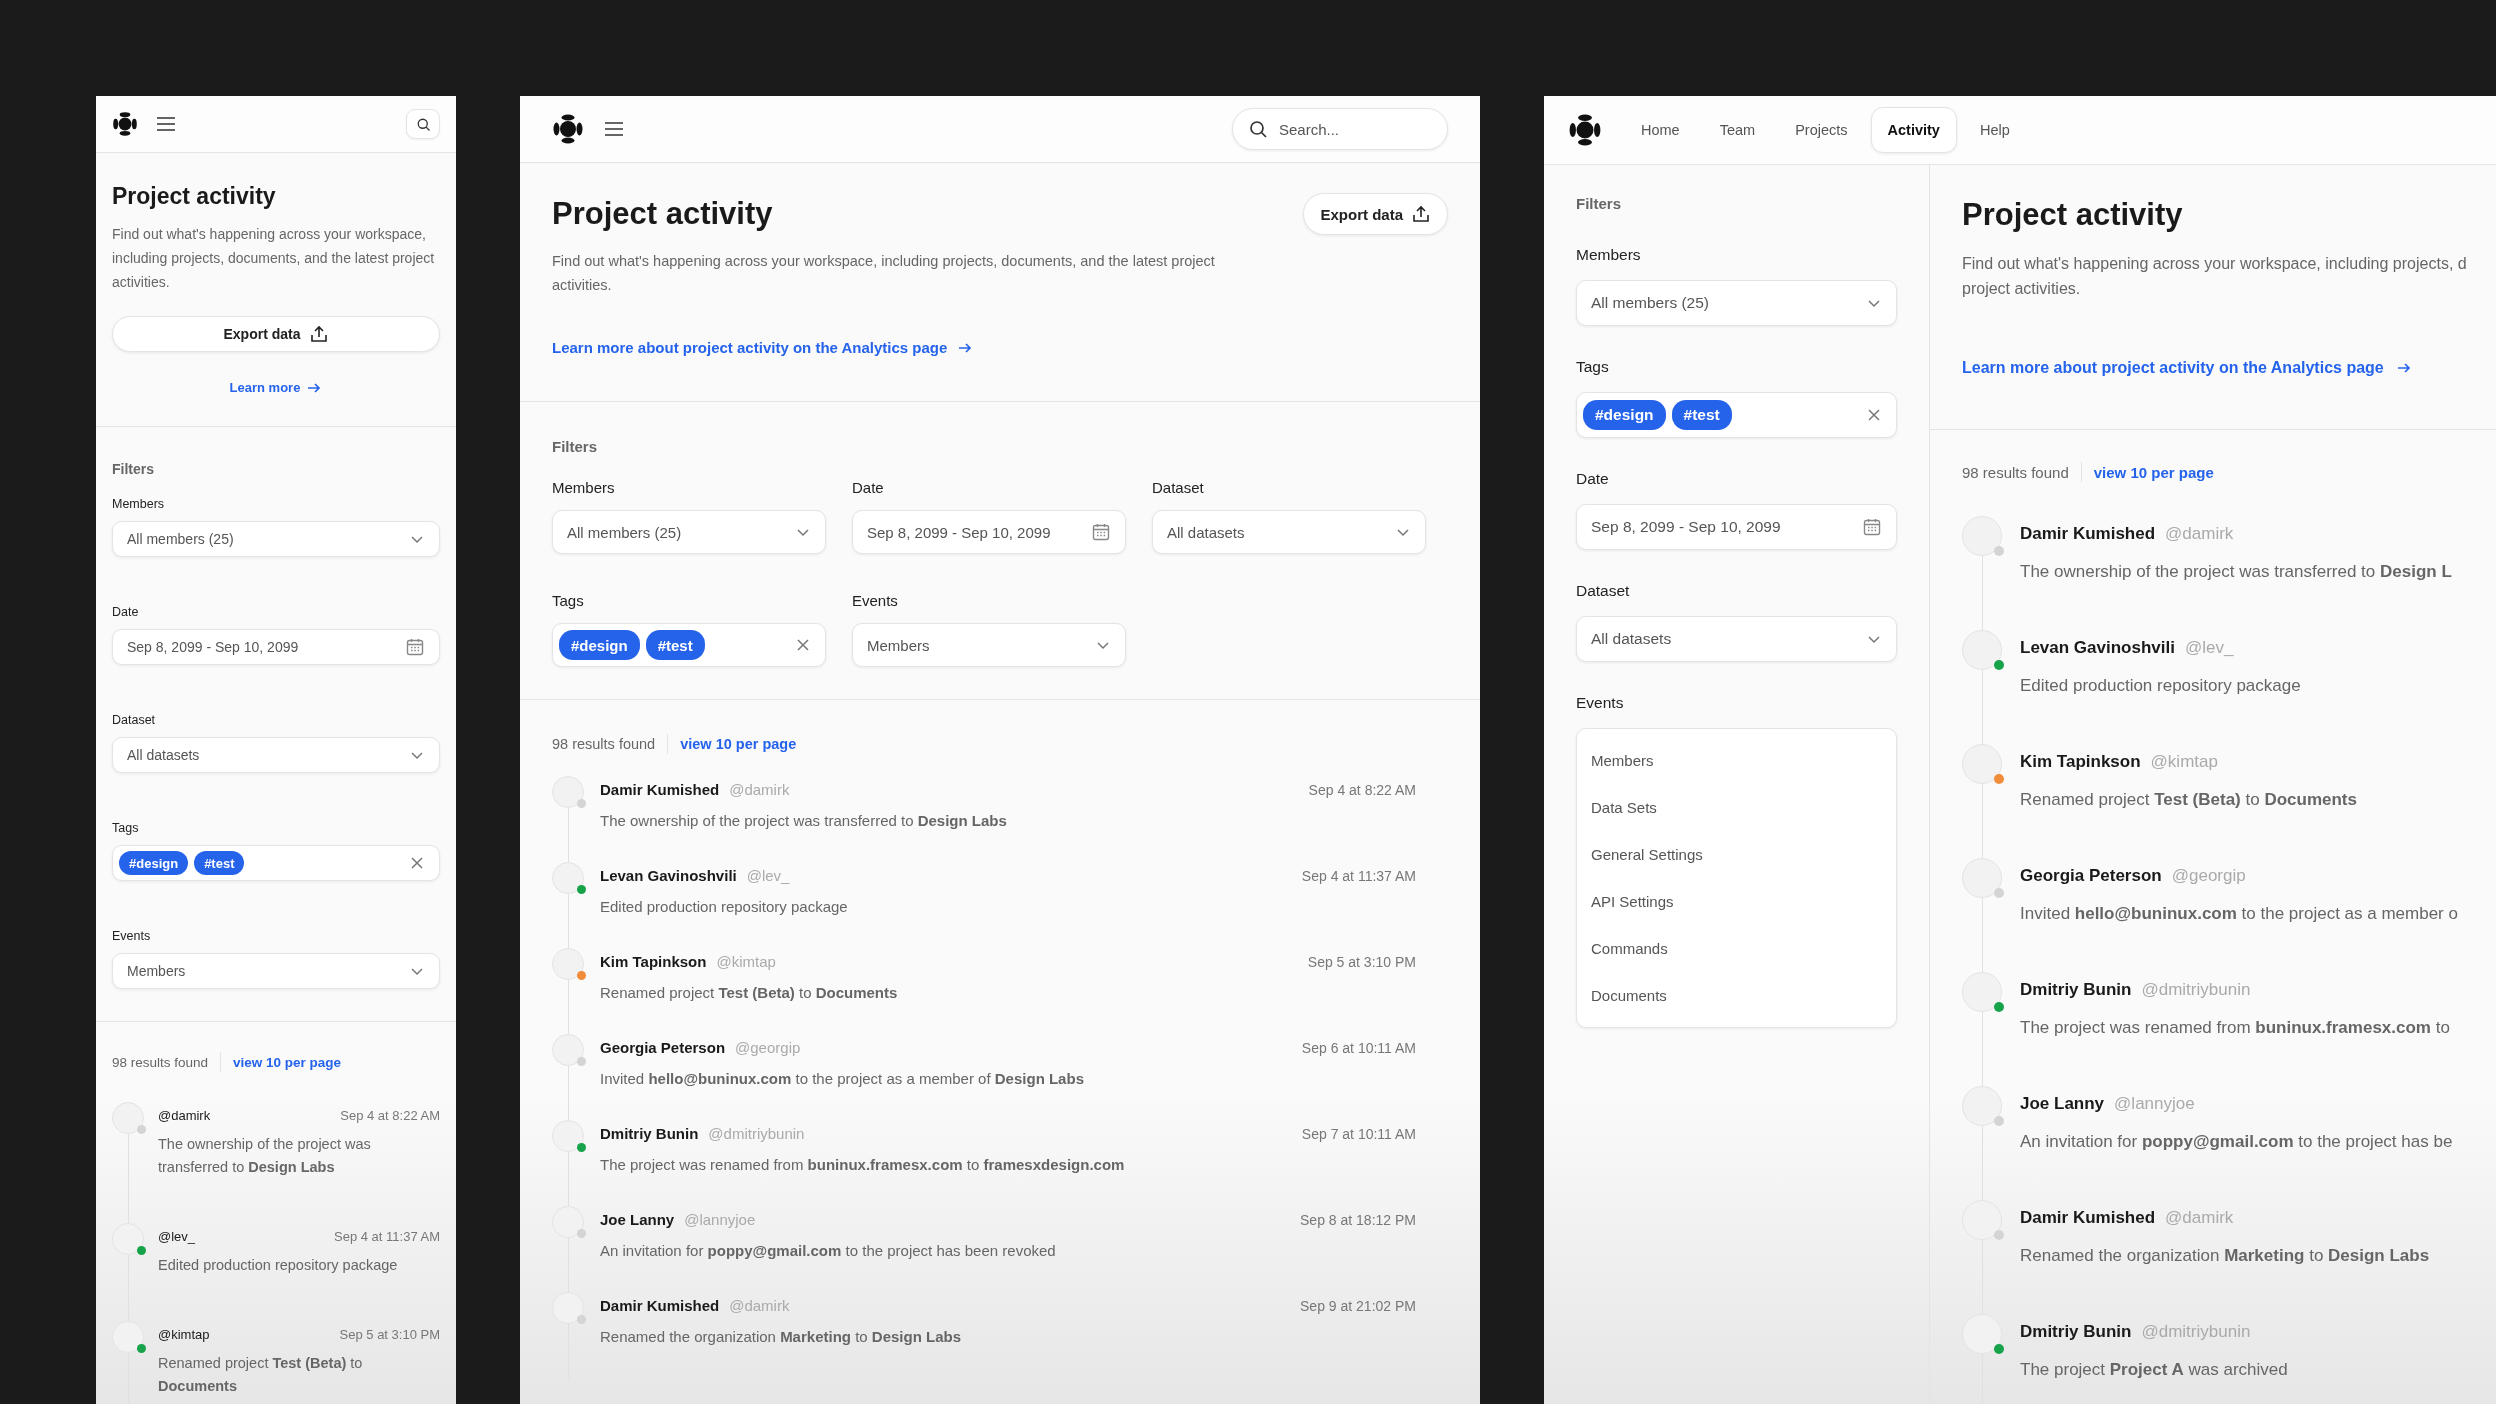 The image size is (2496, 1404). I want to click on search-button, so click(423, 124).